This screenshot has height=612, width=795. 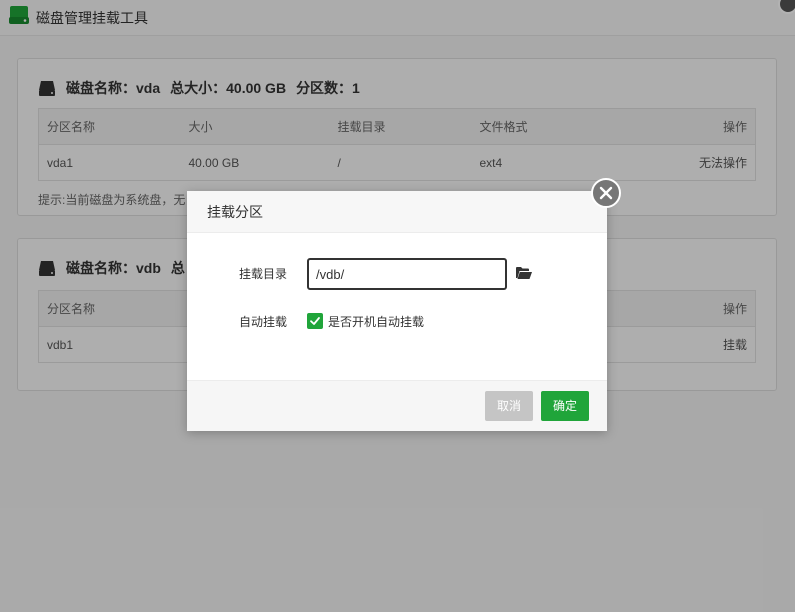 What do you see at coordinates (565, 406) in the screenshot?
I see `confirm-button: 确定` at bounding box center [565, 406].